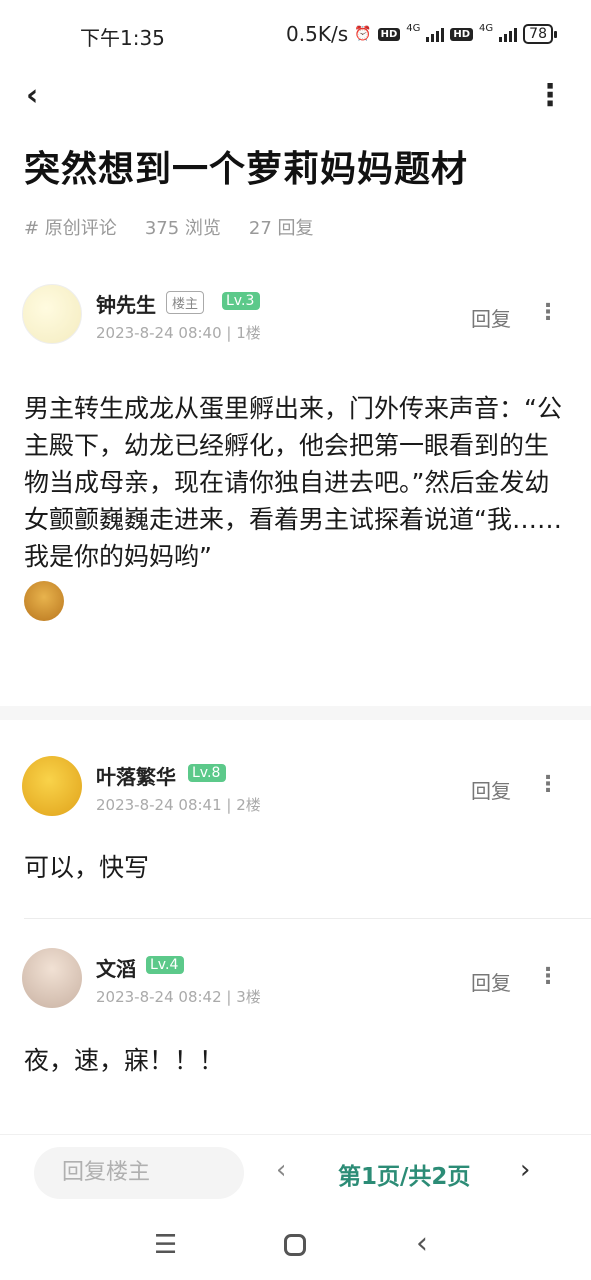 Image resolution: width=591 pixels, height=1280 pixels. What do you see at coordinates (182, 228) in the screenshot?
I see `view-count: 375 浏览` at bounding box center [182, 228].